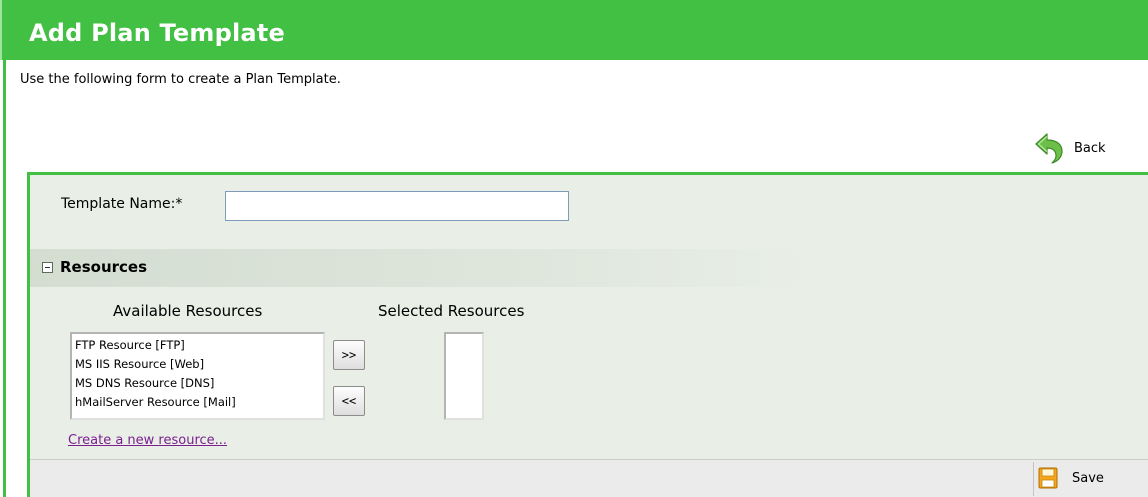 The image size is (1148, 497). What do you see at coordinates (197, 345) in the screenshot?
I see `list-item: FTP Resource [FTP]` at bounding box center [197, 345].